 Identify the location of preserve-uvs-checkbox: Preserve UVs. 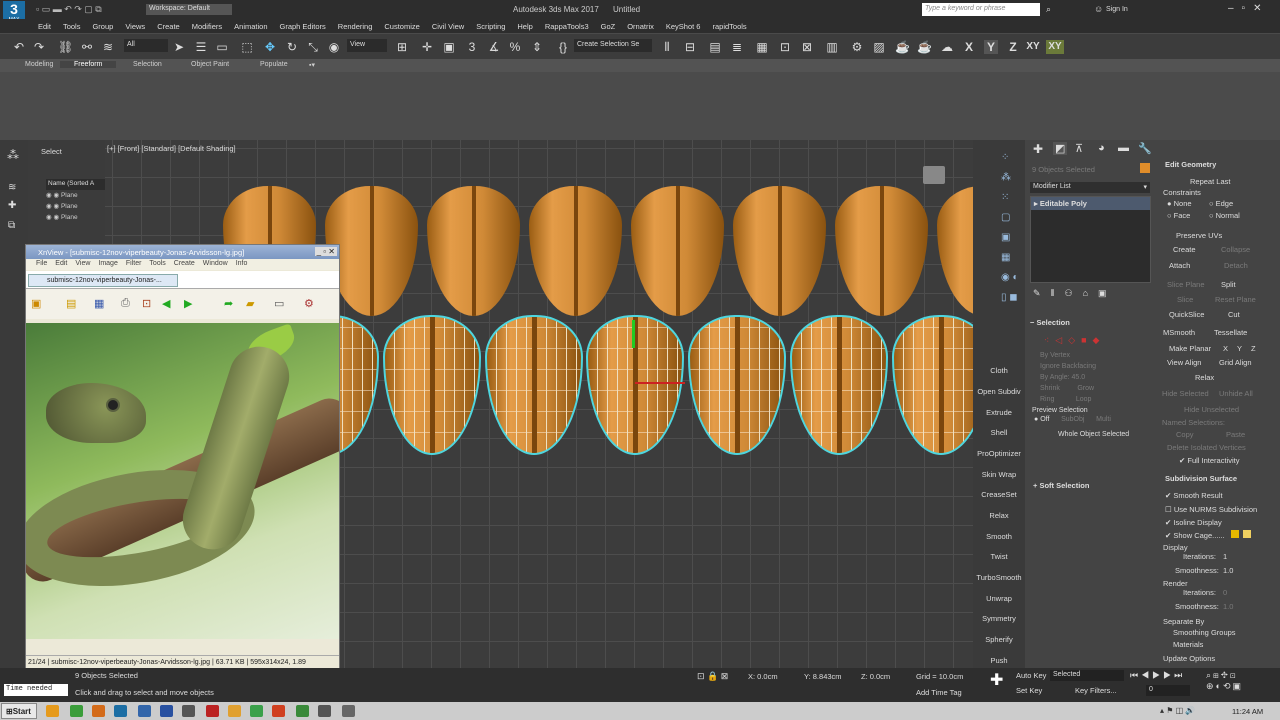
(1199, 235).